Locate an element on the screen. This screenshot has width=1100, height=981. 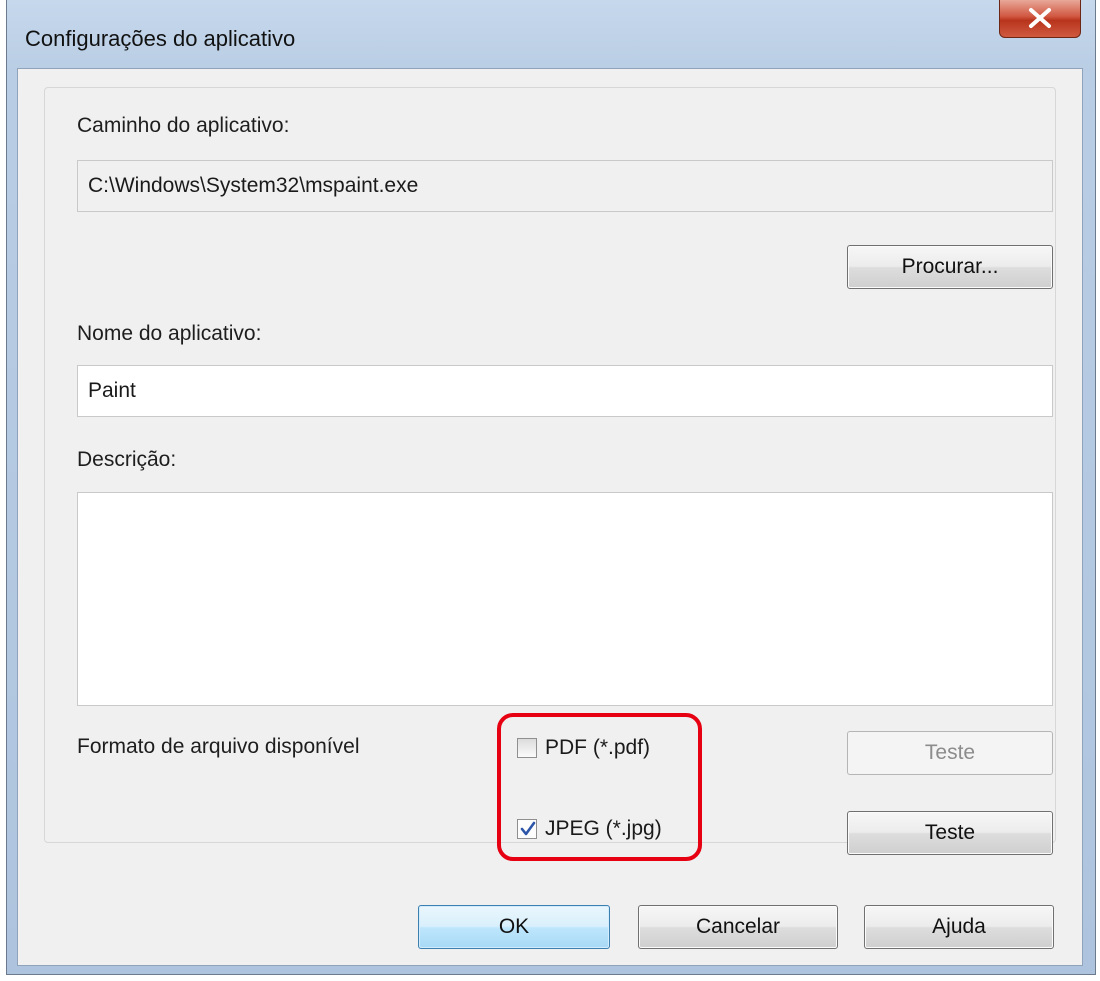
description-label: Descrição: is located at coordinates (127, 459).